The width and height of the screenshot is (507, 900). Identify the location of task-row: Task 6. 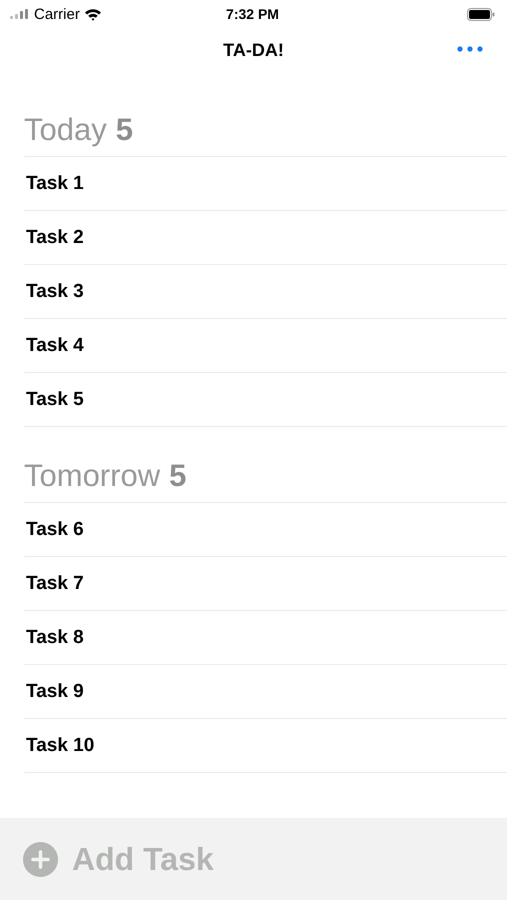
(54, 529).